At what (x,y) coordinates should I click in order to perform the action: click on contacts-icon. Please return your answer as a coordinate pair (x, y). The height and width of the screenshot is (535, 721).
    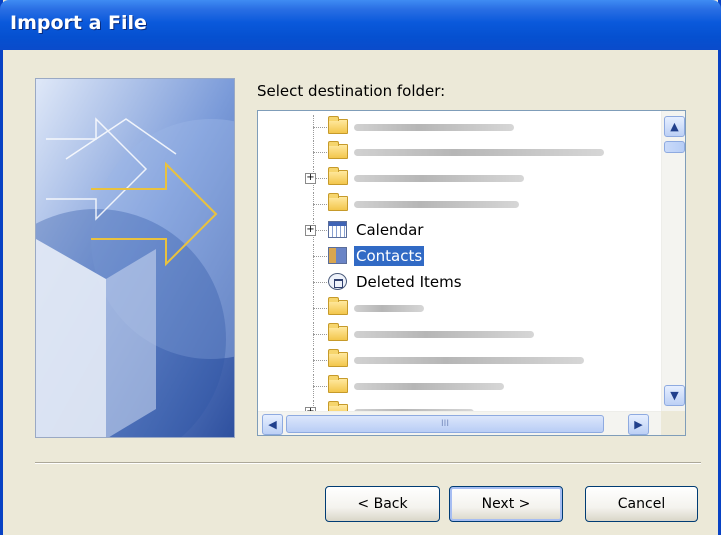
    Looking at the image, I should click on (337, 255).